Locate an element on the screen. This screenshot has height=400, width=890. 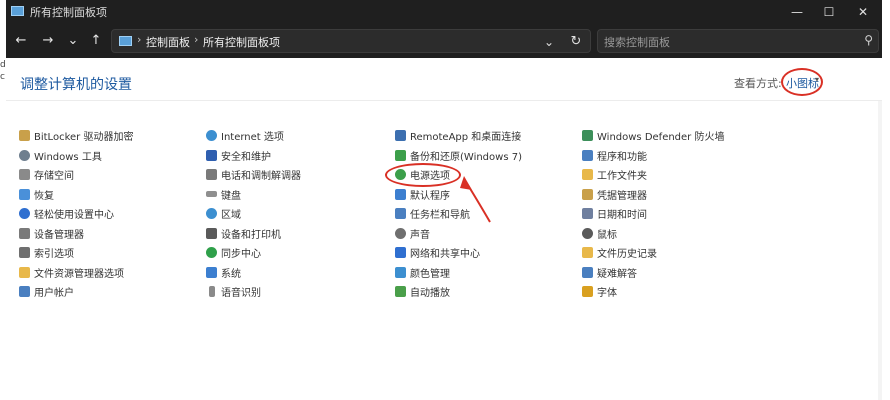
edge-fragment: c is located at coordinates (2, 77).